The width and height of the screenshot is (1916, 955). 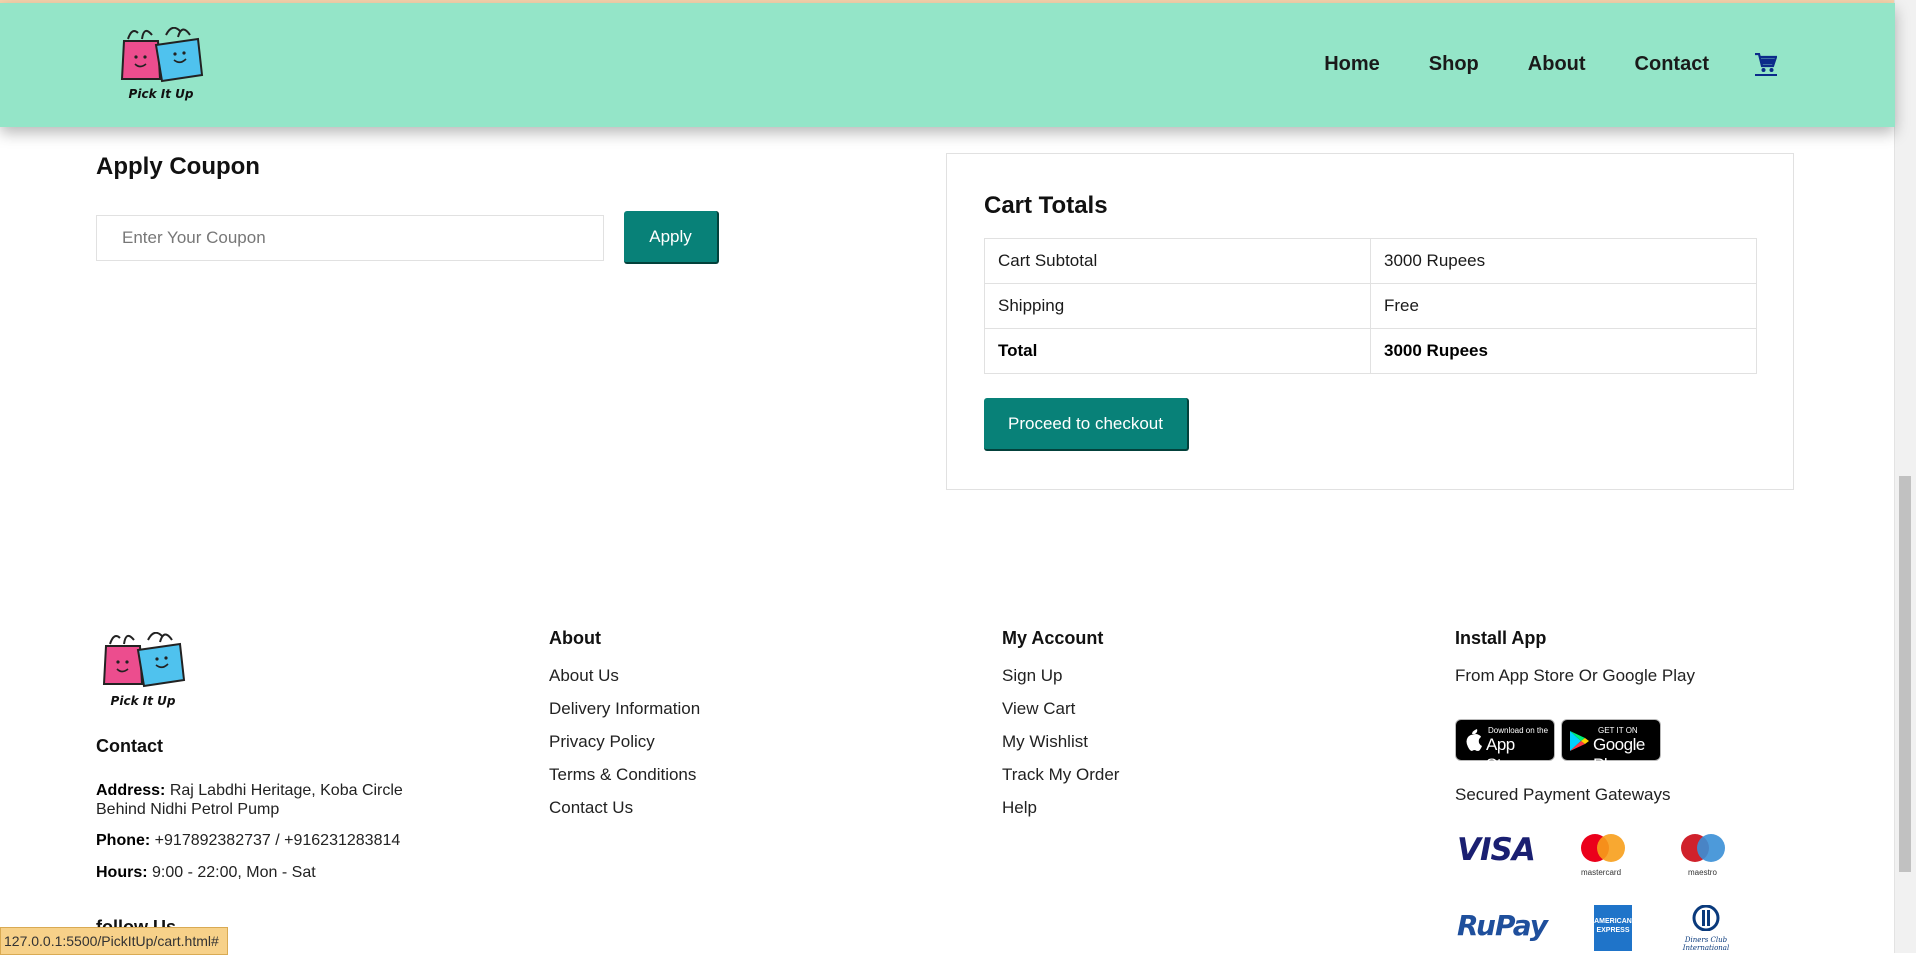 I want to click on mastercard-text: mastercard, so click(x=1601, y=872).